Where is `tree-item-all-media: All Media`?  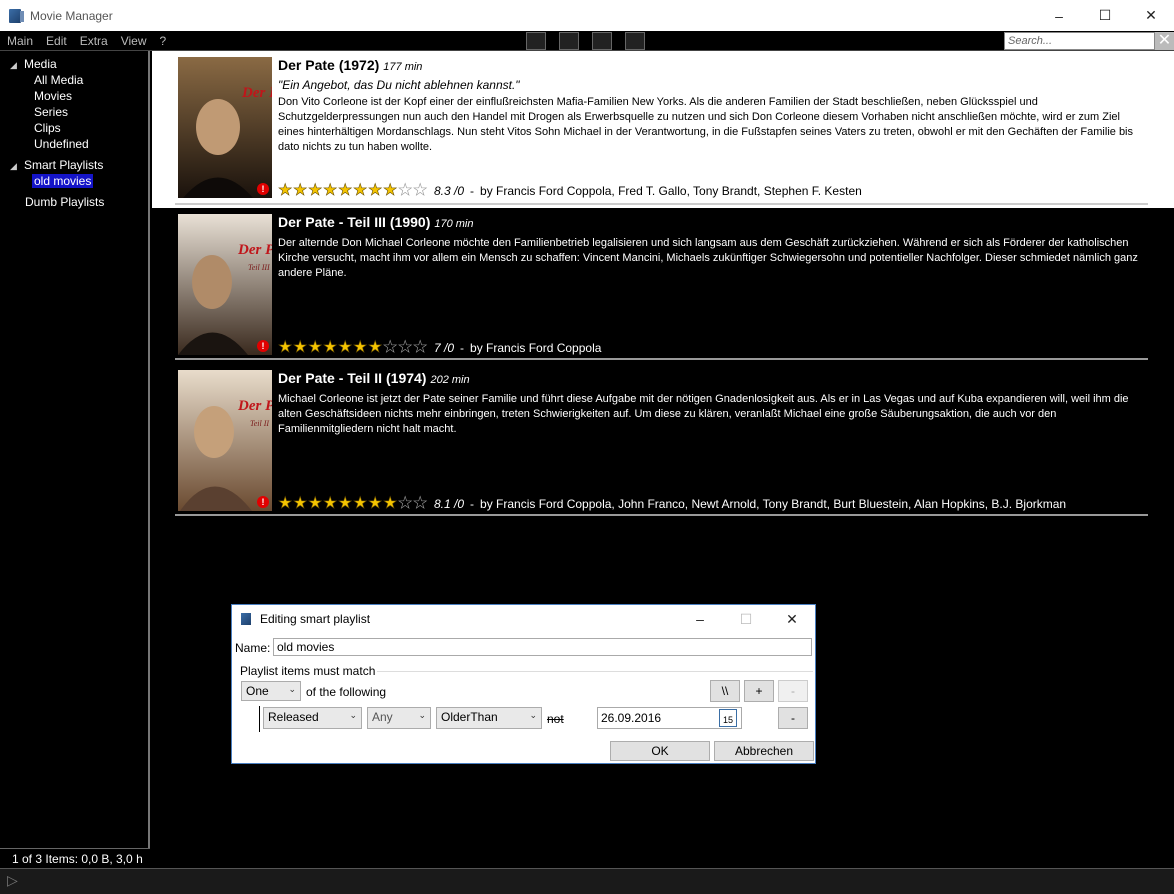
tree-item-all-media: All Media is located at coordinates (58, 80).